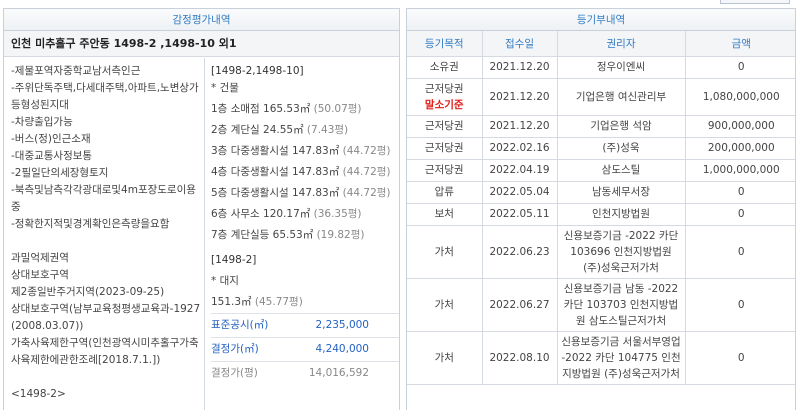 Image resolution: width=800 pixels, height=410 pixels. I want to click on table-row: 근저당권 2022.04.19 삼도스틸 1,000,000,000, so click(601, 170).